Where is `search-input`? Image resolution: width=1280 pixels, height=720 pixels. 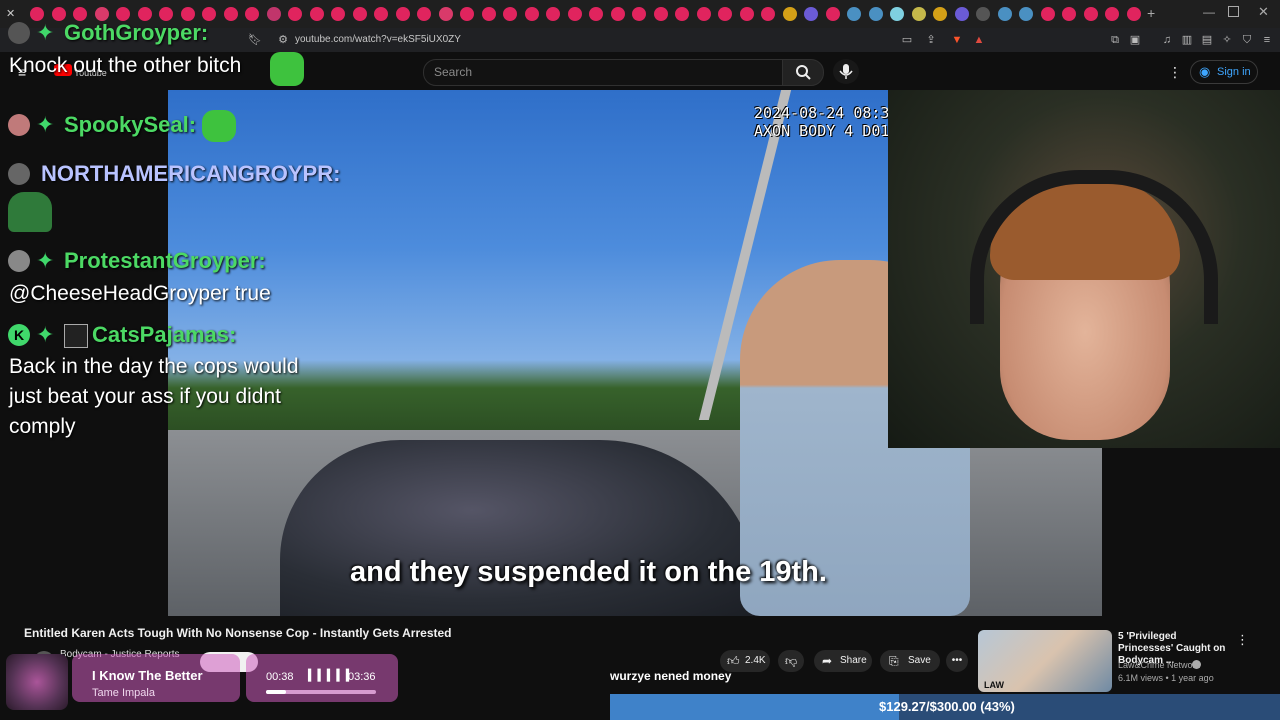 search-input is located at coordinates (603, 72).